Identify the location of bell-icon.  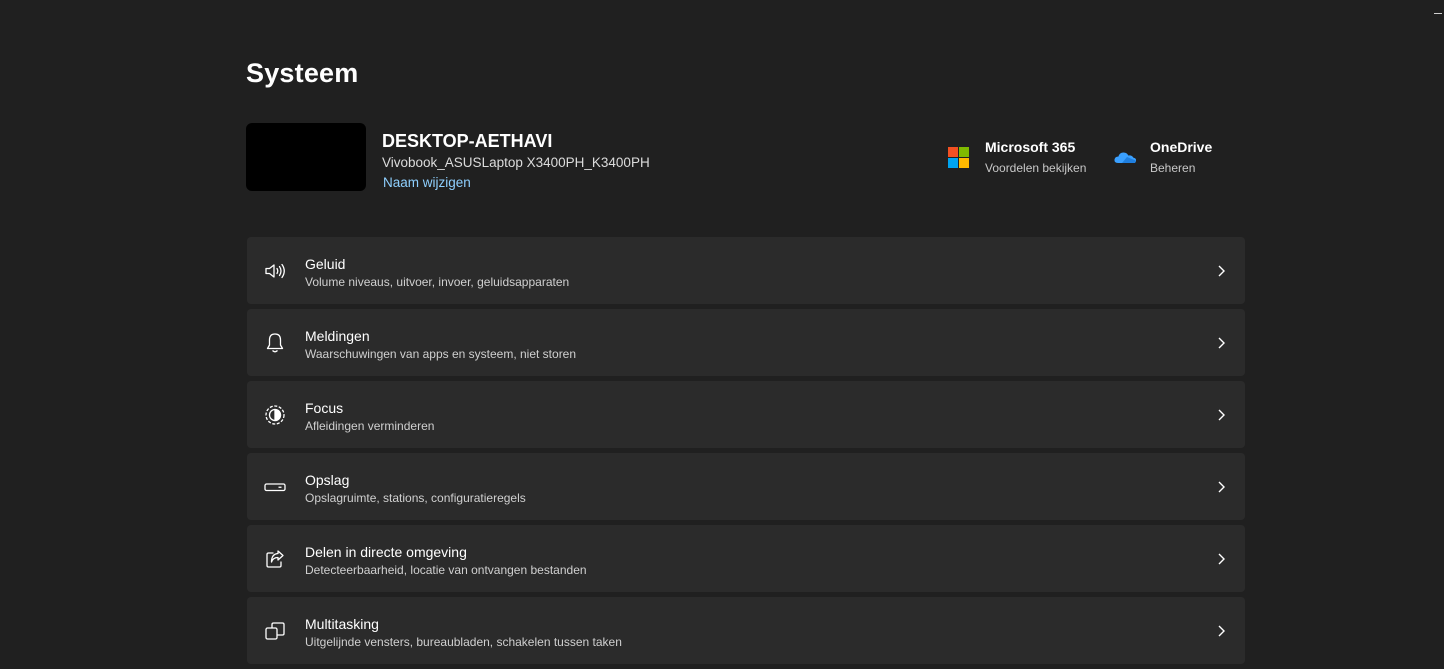
(275, 343).